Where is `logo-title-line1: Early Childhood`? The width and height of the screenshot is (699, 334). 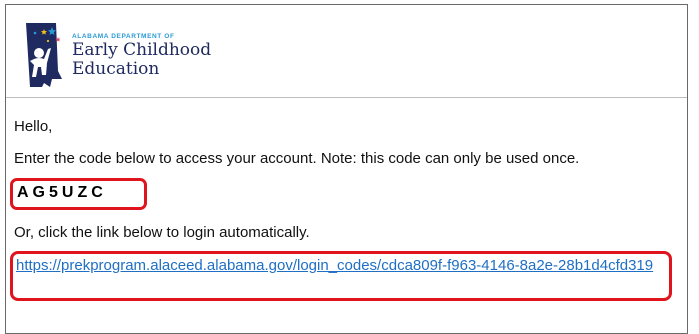
logo-title-line1: Early Childhood is located at coordinates (142, 50).